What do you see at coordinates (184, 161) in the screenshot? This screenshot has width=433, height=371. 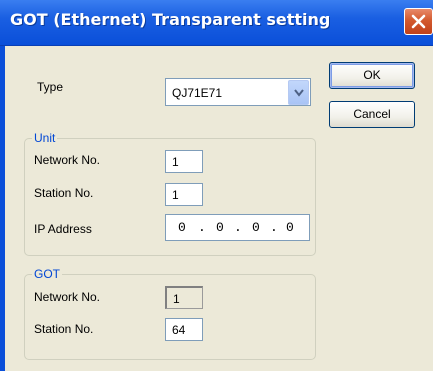 I see `unit-network-input: 1` at bounding box center [184, 161].